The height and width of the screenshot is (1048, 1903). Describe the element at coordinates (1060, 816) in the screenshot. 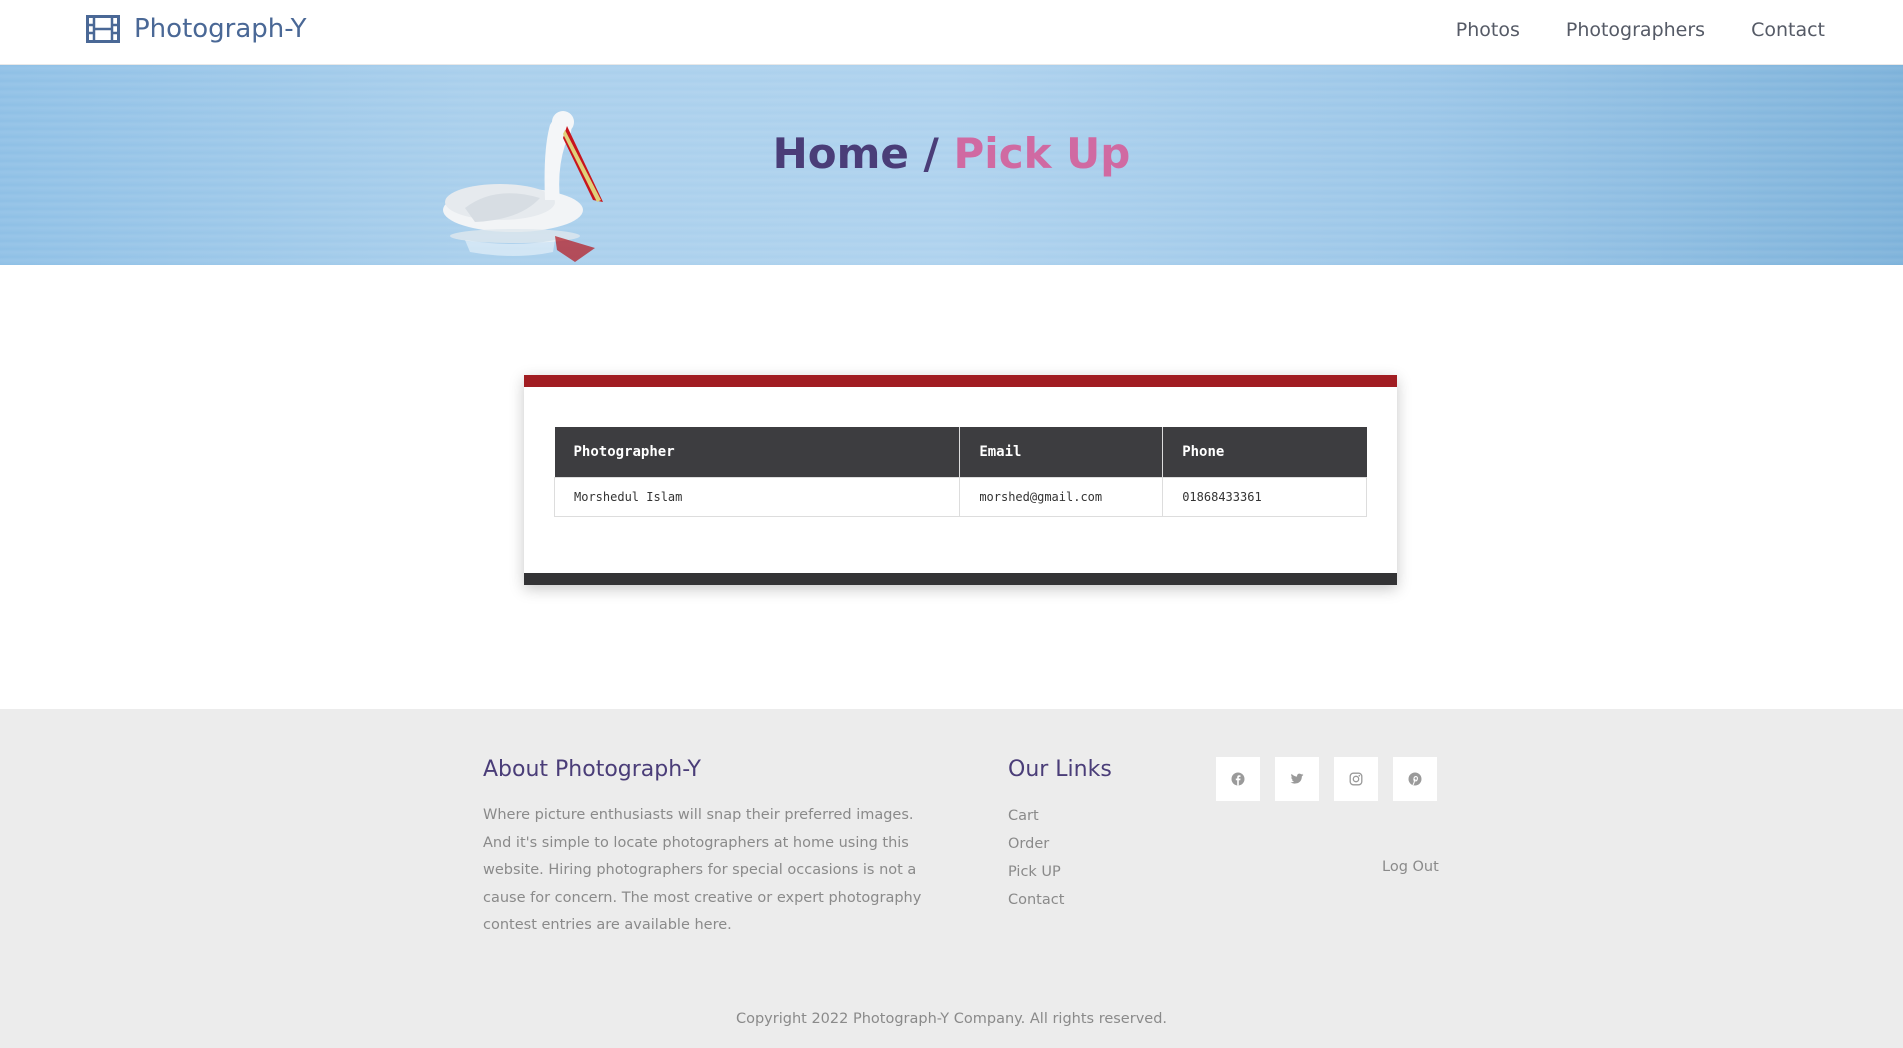

I see `footer-link-cart: Cart` at that location.